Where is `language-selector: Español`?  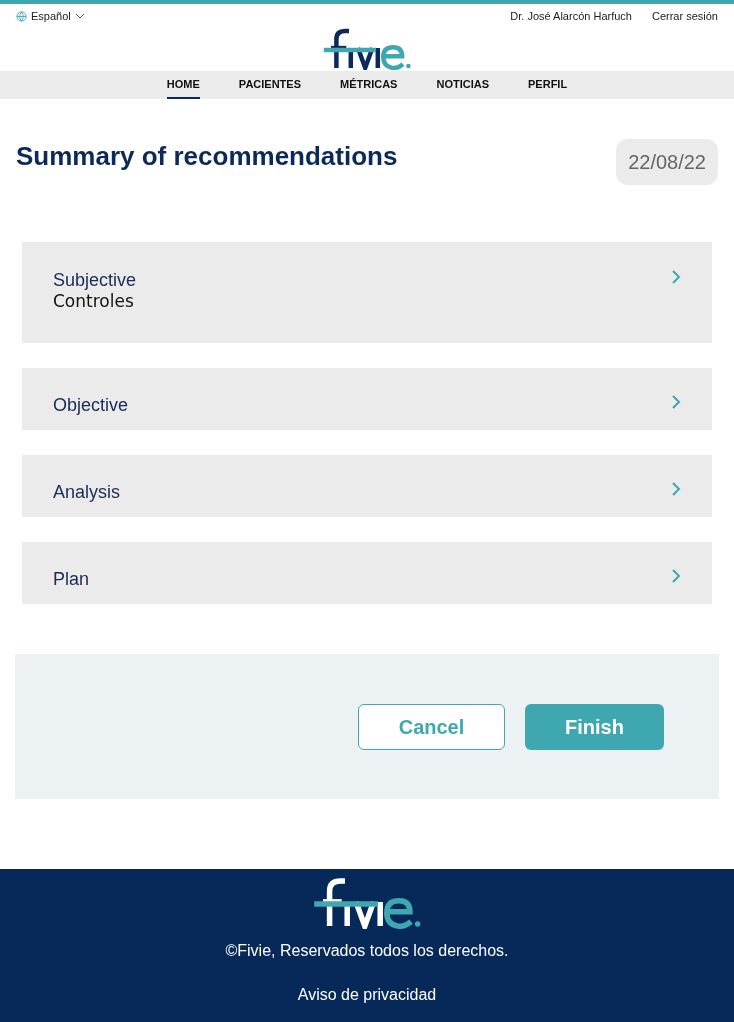
language-selector: Español is located at coordinates (50, 16).